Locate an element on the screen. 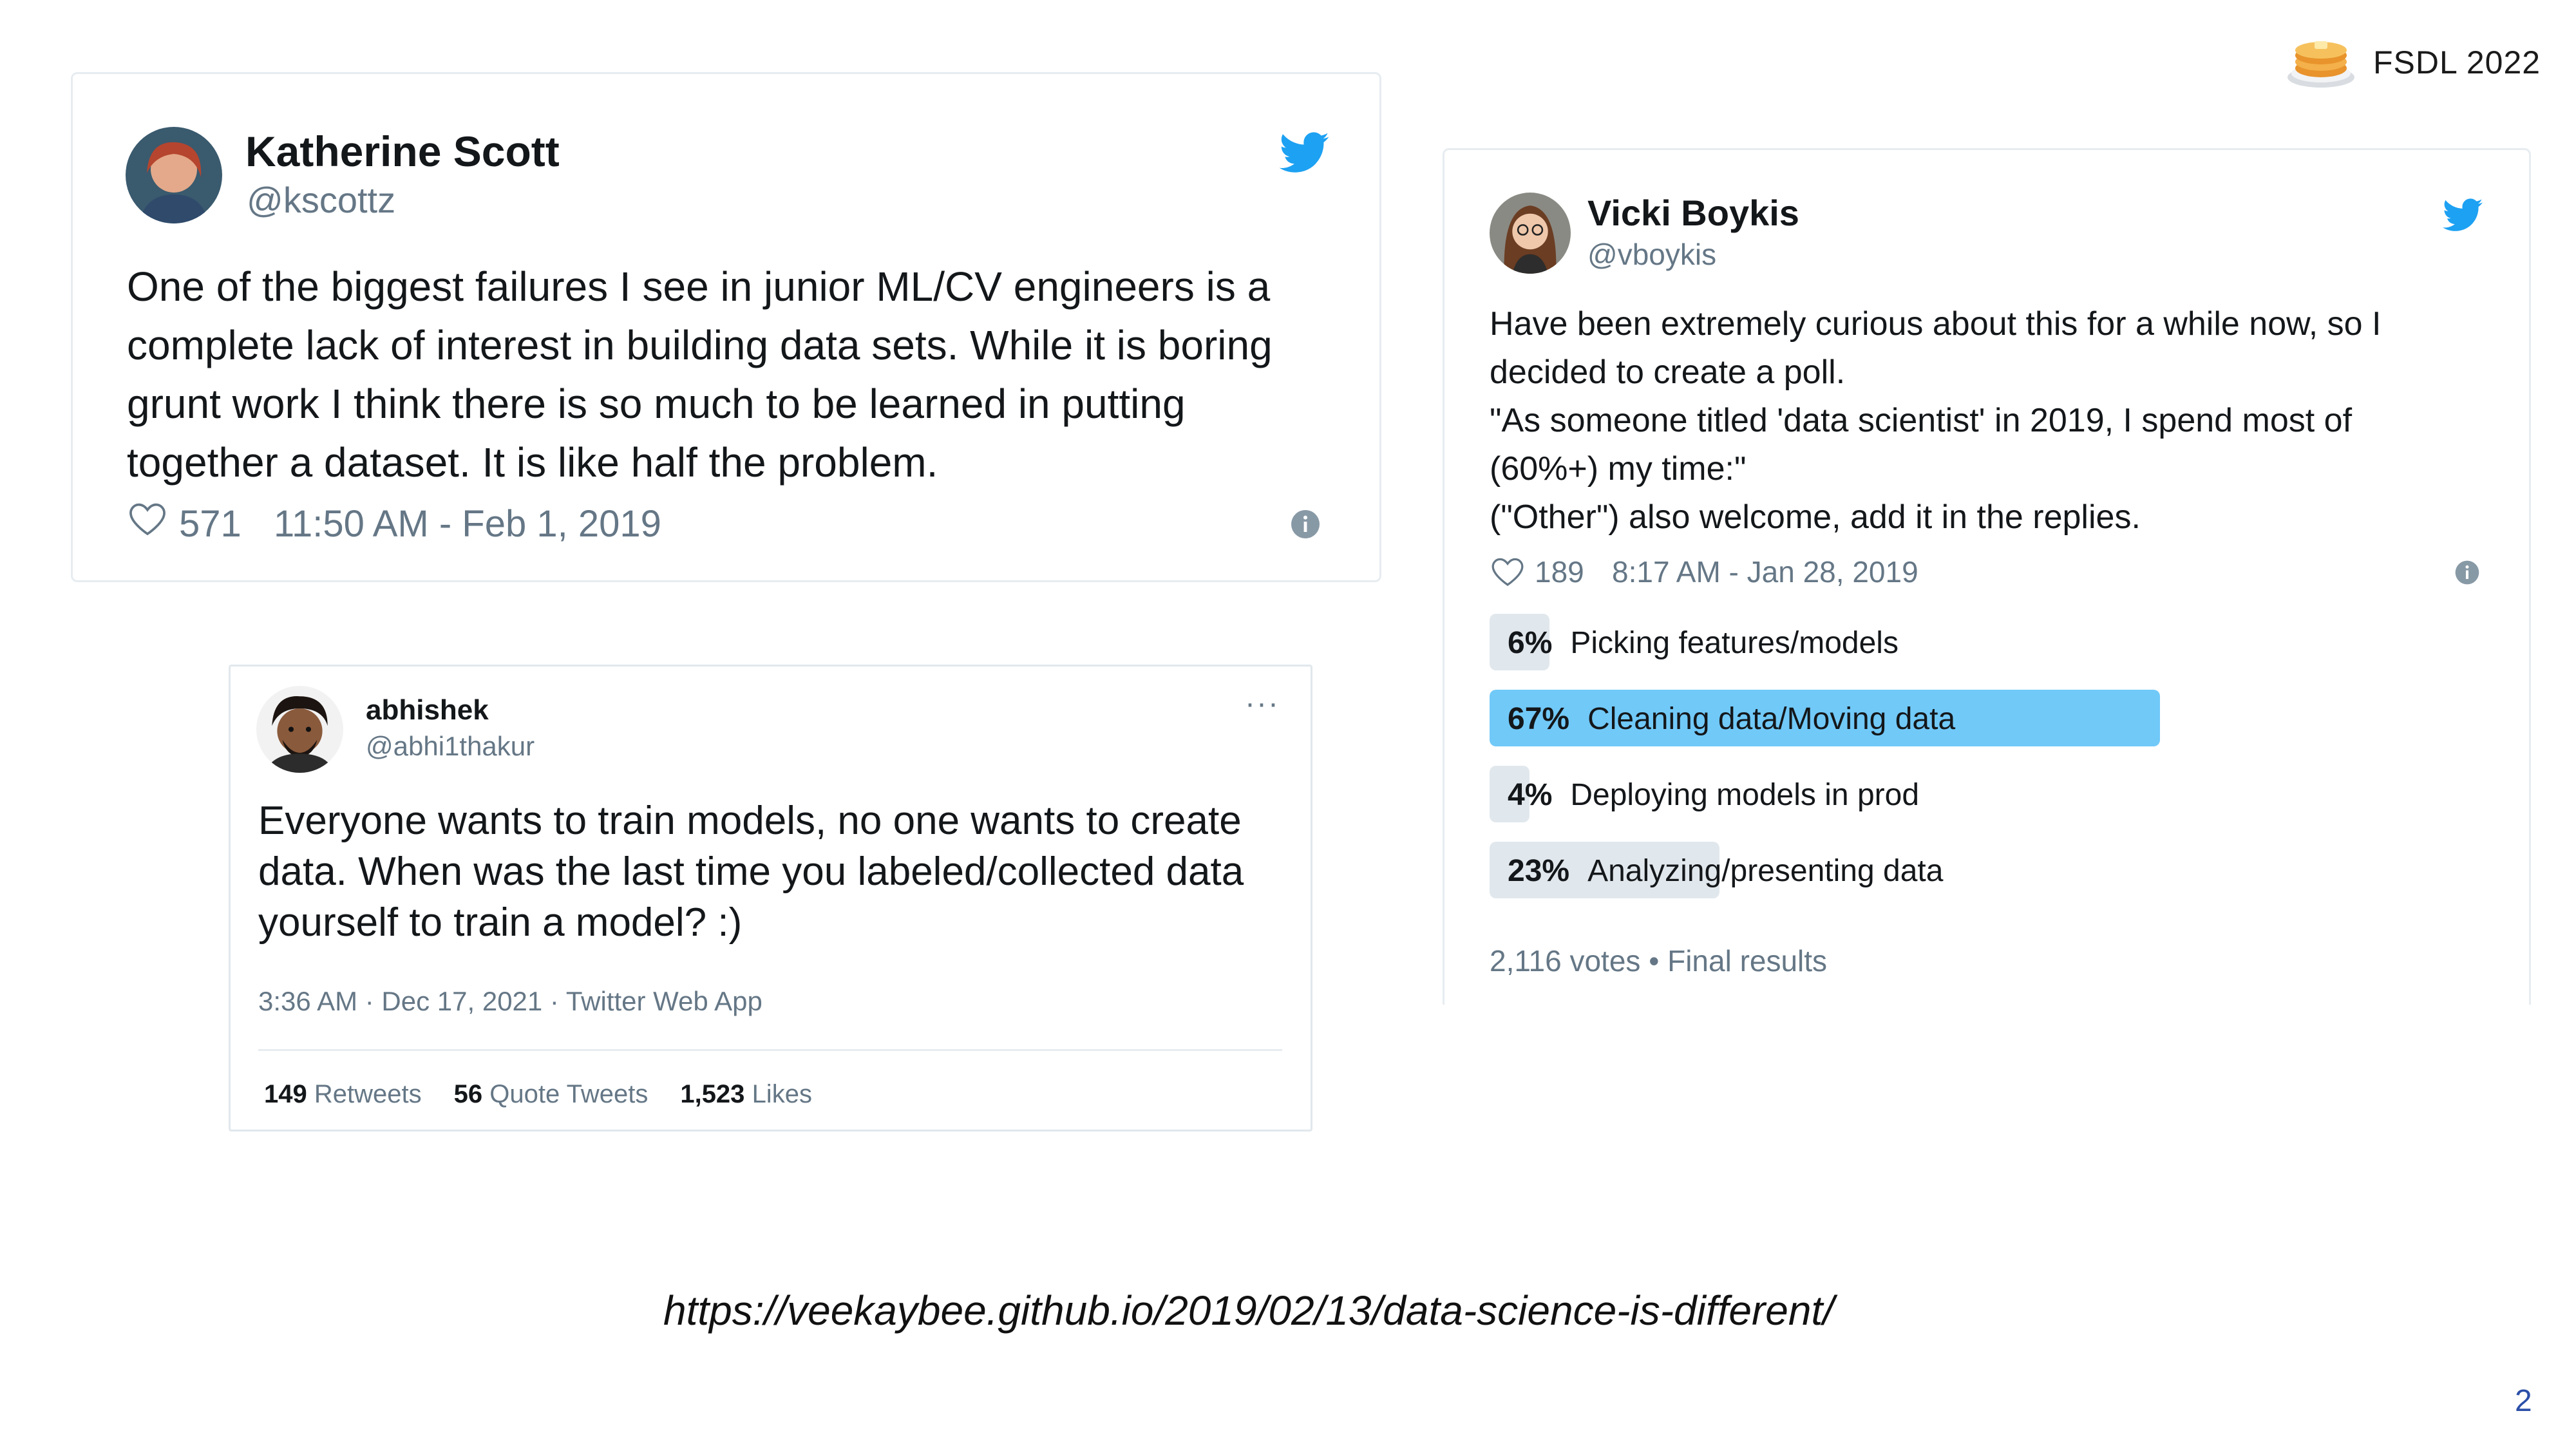  tweet-stats: 149 Retweets 56 Quote Tweets 1,523 Likes is located at coordinates (538, 1094).